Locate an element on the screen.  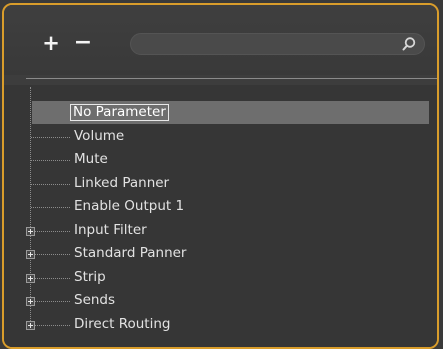
tree-item-label: Strip is located at coordinates (90, 276).